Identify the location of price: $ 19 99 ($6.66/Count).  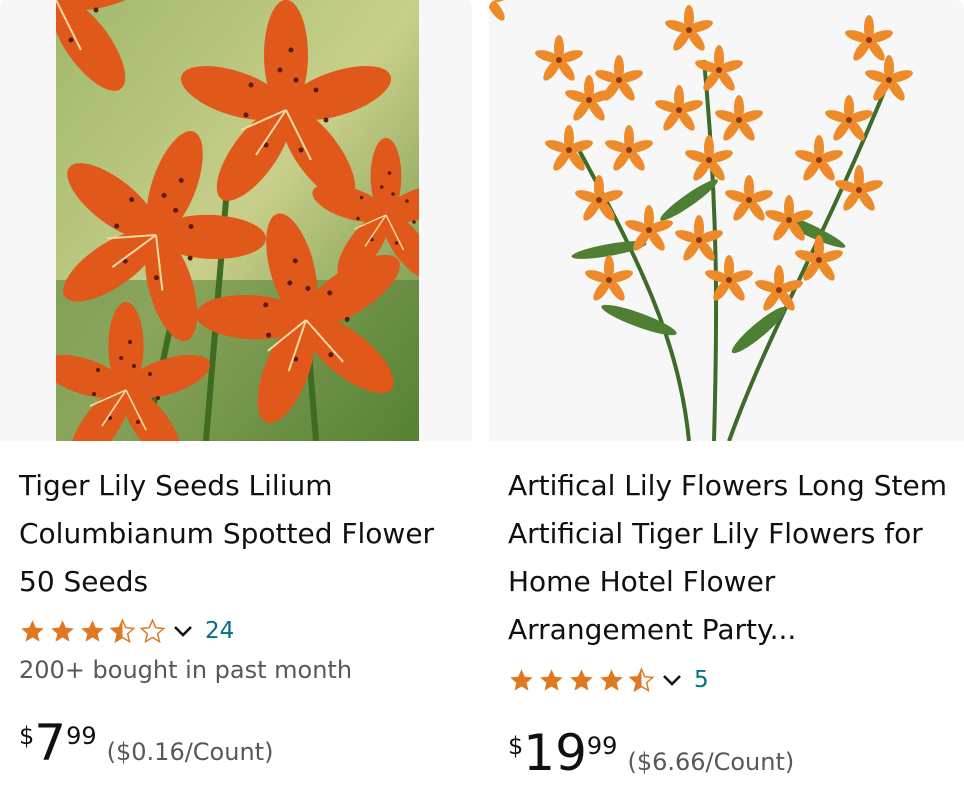
(651, 753).